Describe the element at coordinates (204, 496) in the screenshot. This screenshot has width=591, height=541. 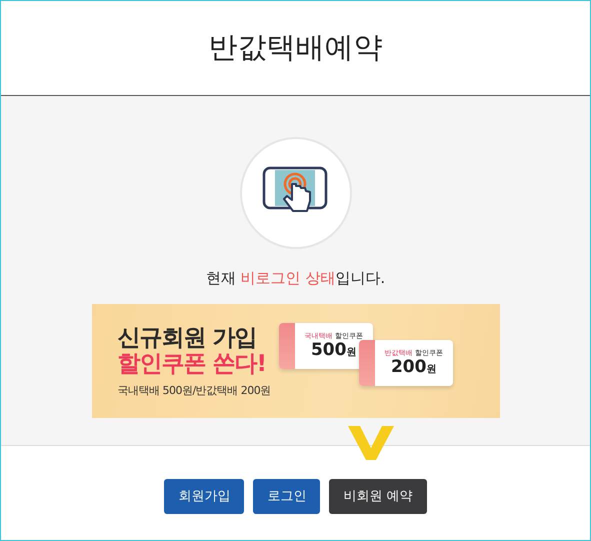
I see `action-button: 회원가입` at that location.